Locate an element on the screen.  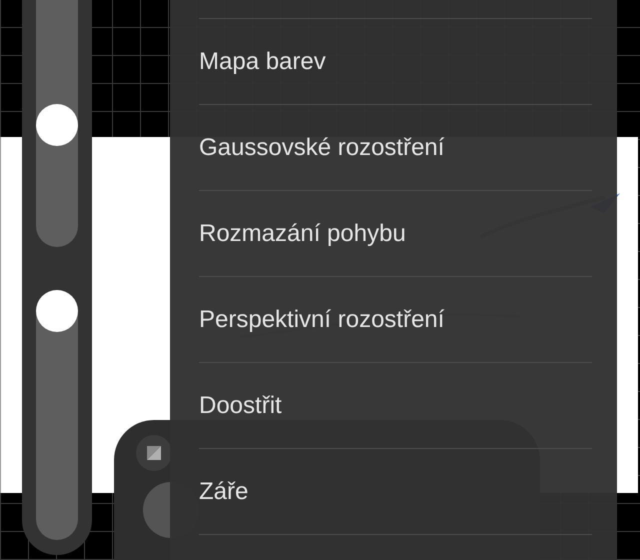
menu-item: Doostřit is located at coordinates (395, 406).